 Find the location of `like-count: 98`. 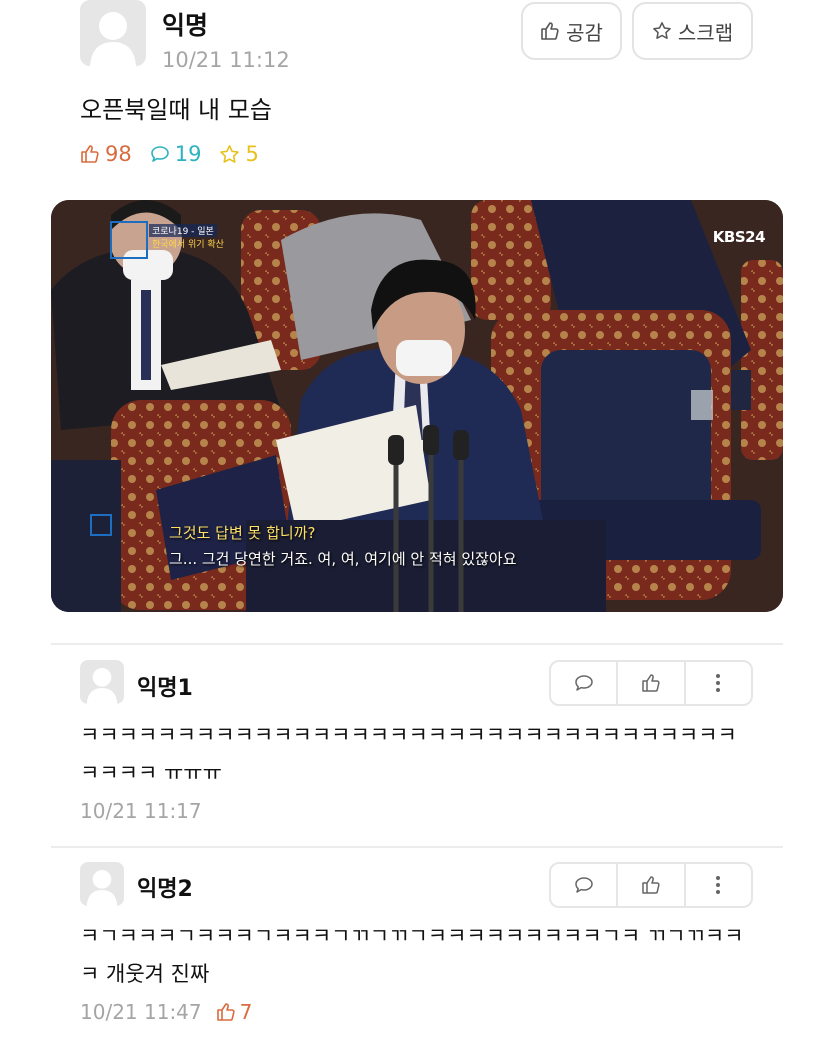

like-count: 98 is located at coordinates (106, 154).